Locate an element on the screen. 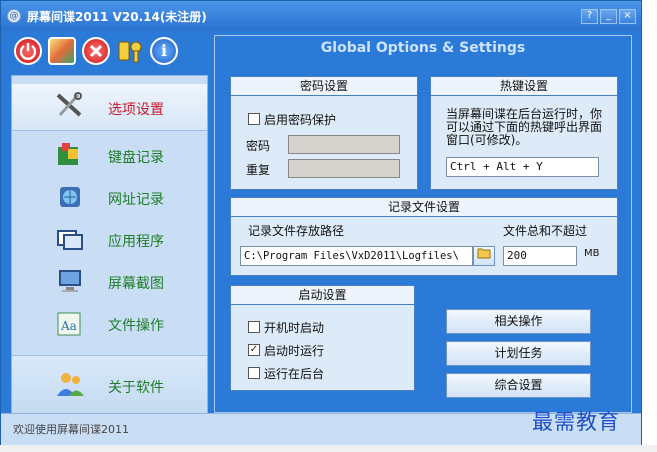 Image resolution: width=657 pixels, height=452 pixels. status-text: 欢迎使用屏幕间谍2011 is located at coordinates (71, 429).